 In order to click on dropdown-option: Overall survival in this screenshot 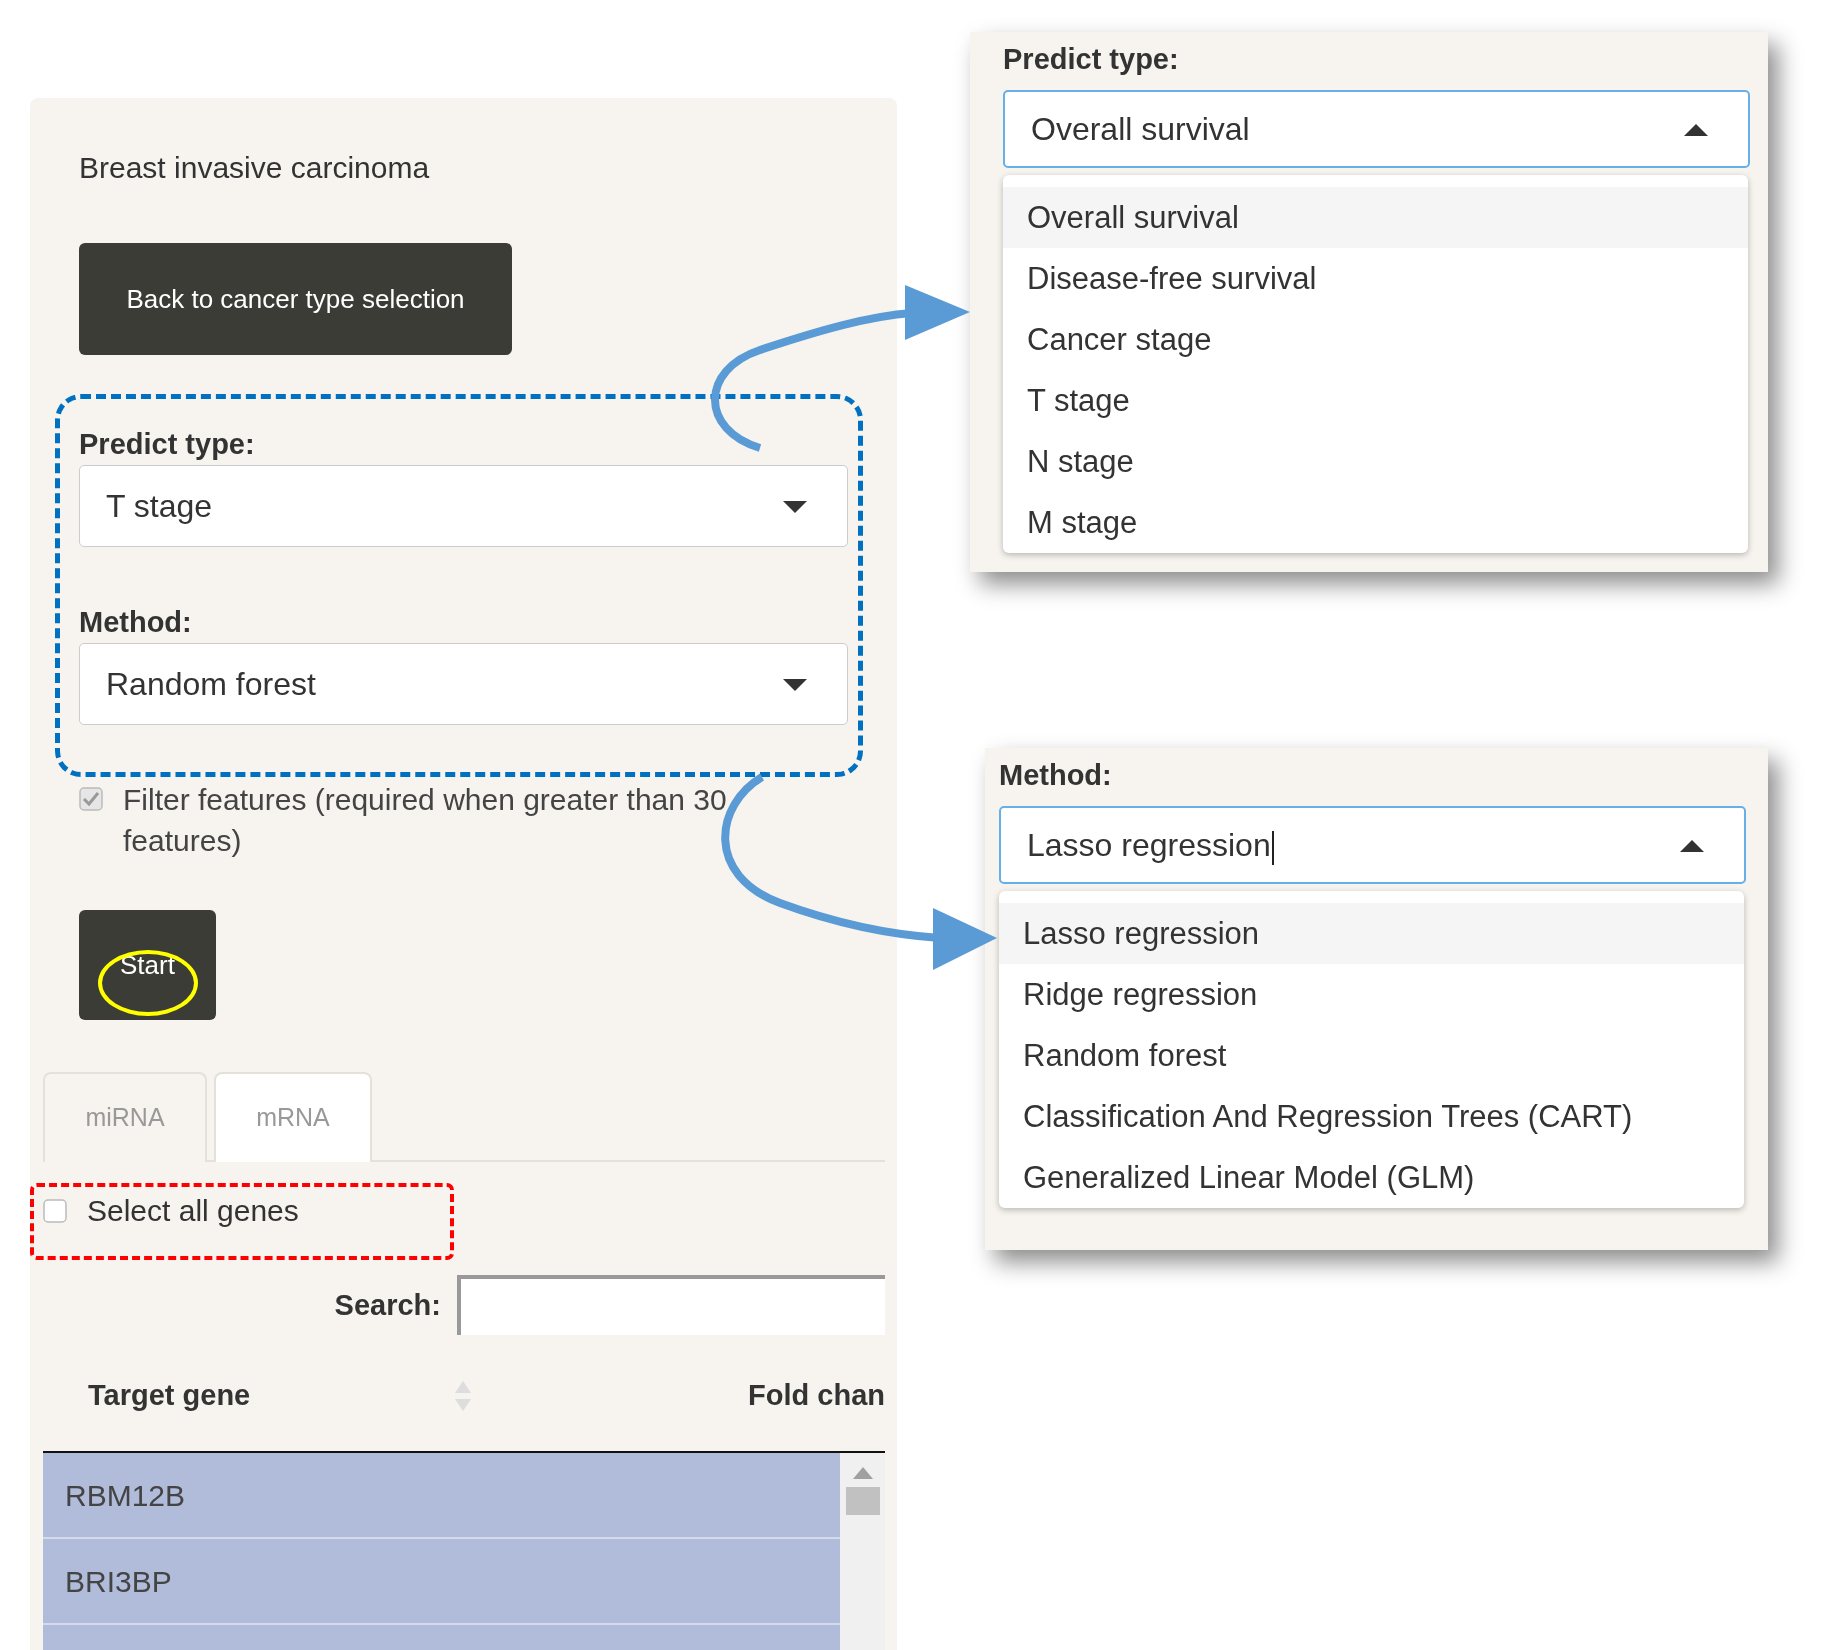, I will do `click(1375, 217)`.